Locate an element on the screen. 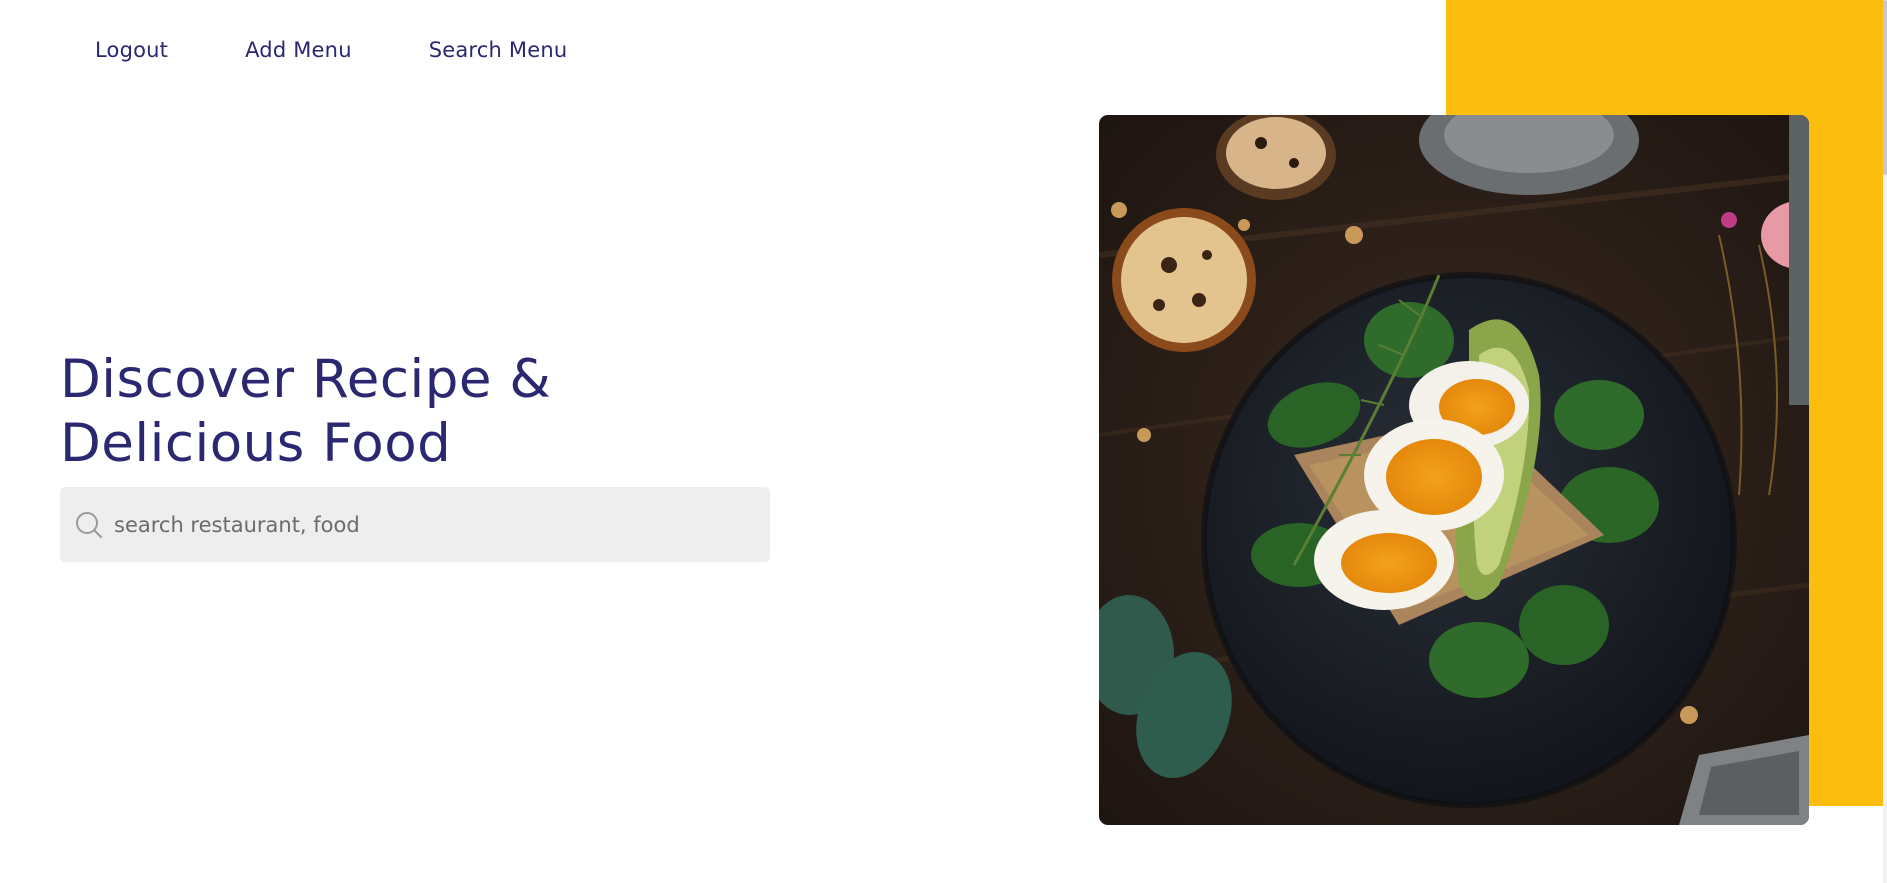 The height and width of the screenshot is (883, 1887). nav-search-menu-link: Search Menu is located at coordinates (498, 50).